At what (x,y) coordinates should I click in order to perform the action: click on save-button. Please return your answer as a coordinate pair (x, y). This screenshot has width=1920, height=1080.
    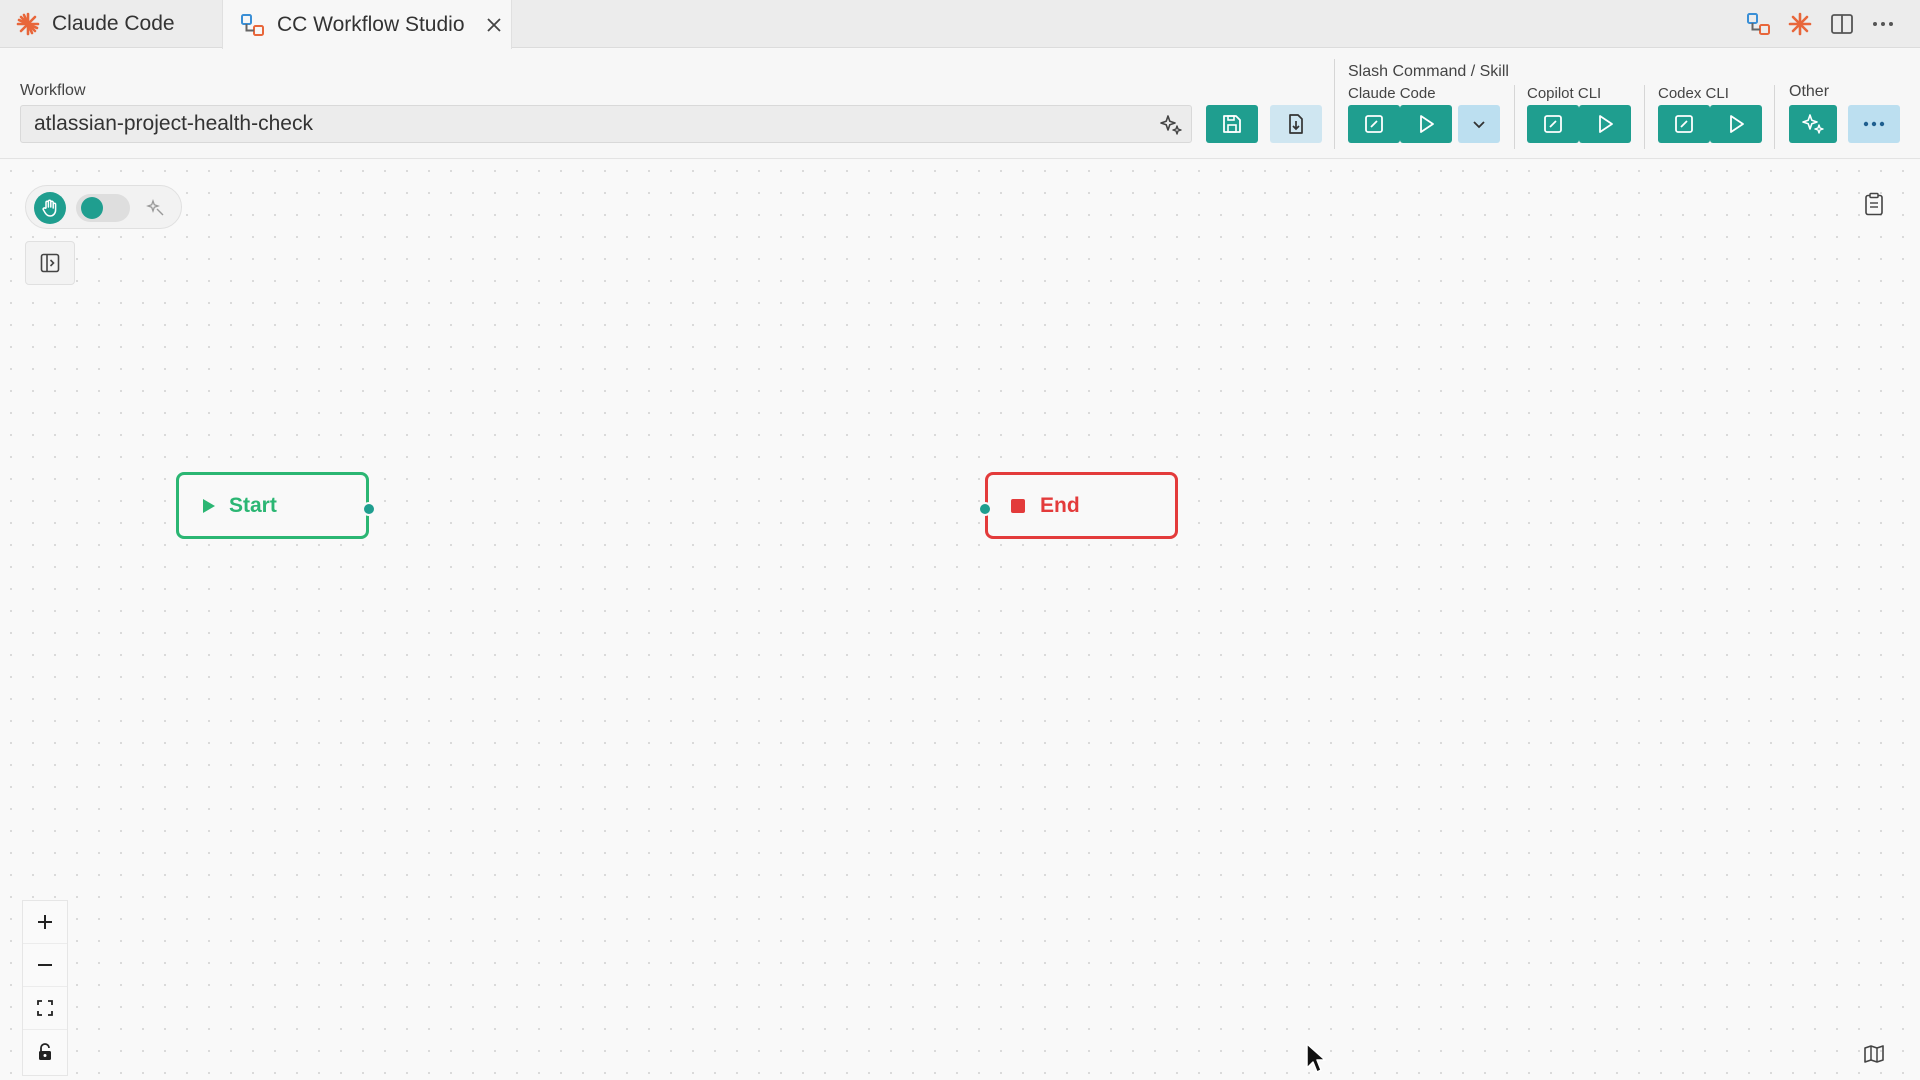
    Looking at the image, I should click on (1232, 124).